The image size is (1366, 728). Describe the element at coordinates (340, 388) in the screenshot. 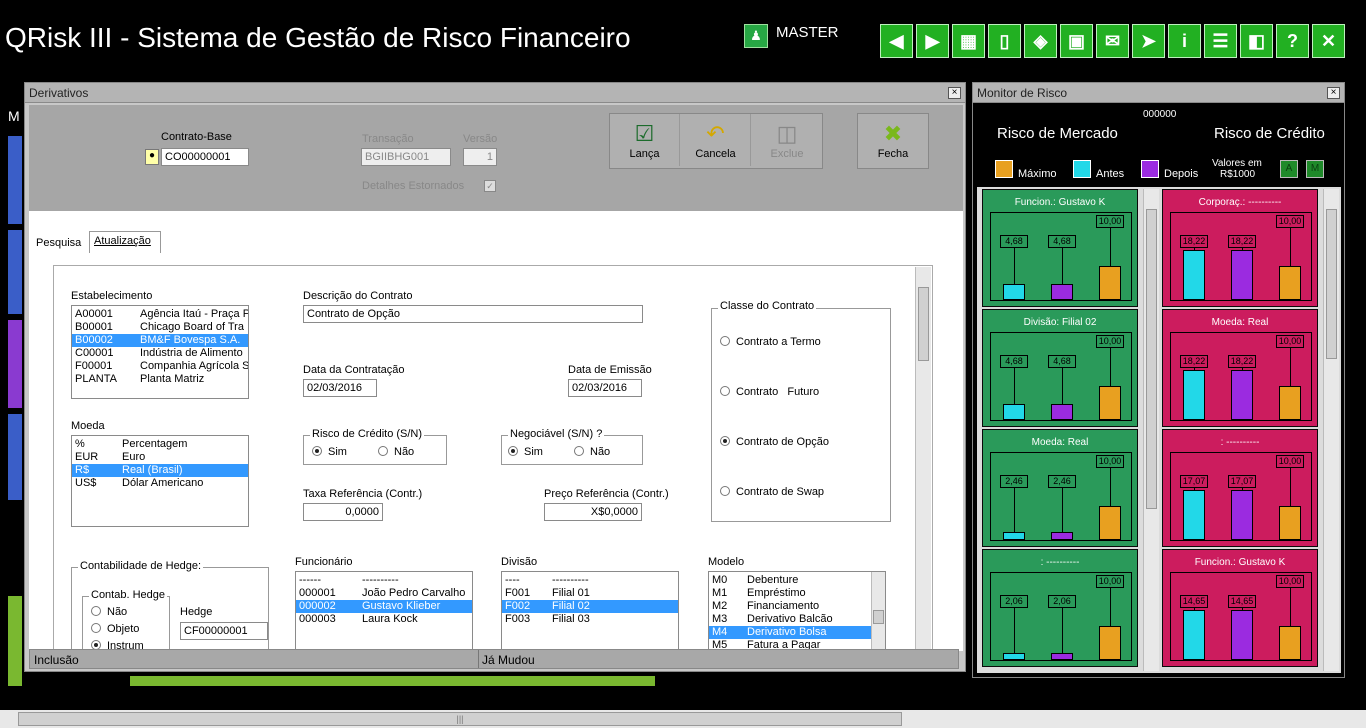

I see `data-contratacao-input: 02/03/2016` at that location.